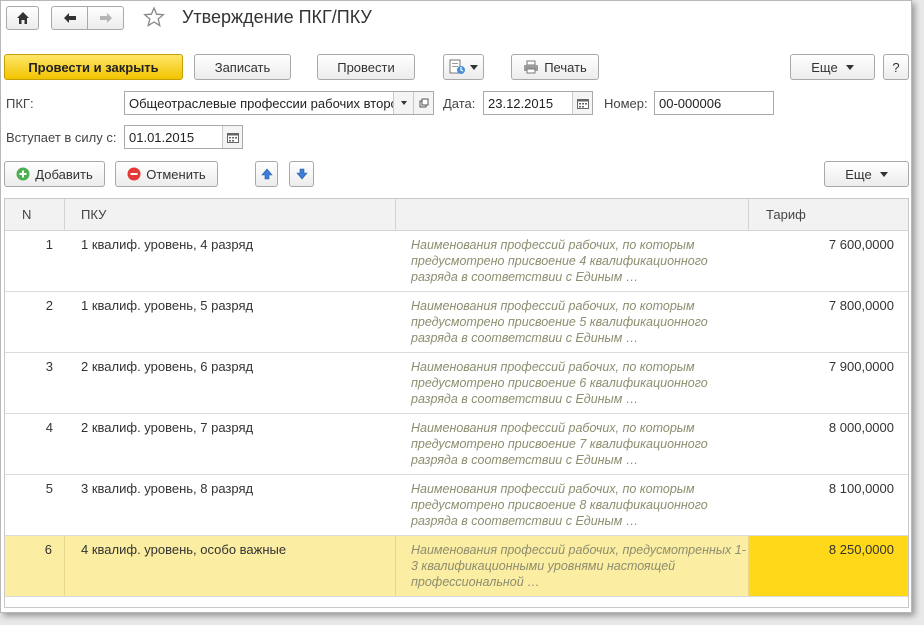  I want to click on effective-date-field: 01.01.2015, so click(183, 137).